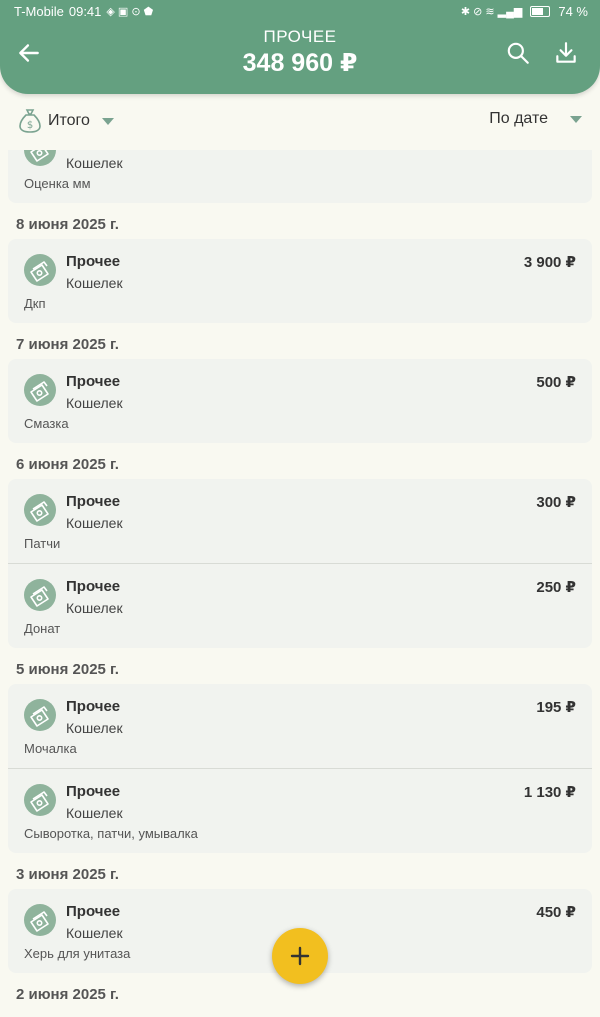  What do you see at coordinates (573, 11) in the screenshot?
I see `battery-level: 74 %` at bounding box center [573, 11].